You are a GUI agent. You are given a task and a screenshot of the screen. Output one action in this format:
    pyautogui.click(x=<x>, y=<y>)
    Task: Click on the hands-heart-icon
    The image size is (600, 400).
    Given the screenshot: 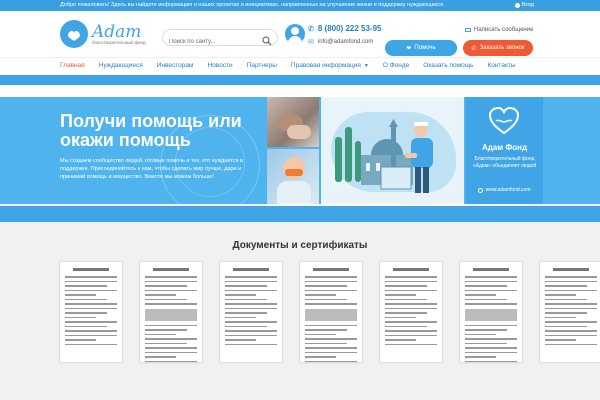 What is the action you would take?
    pyautogui.click(x=74, y=34)
    